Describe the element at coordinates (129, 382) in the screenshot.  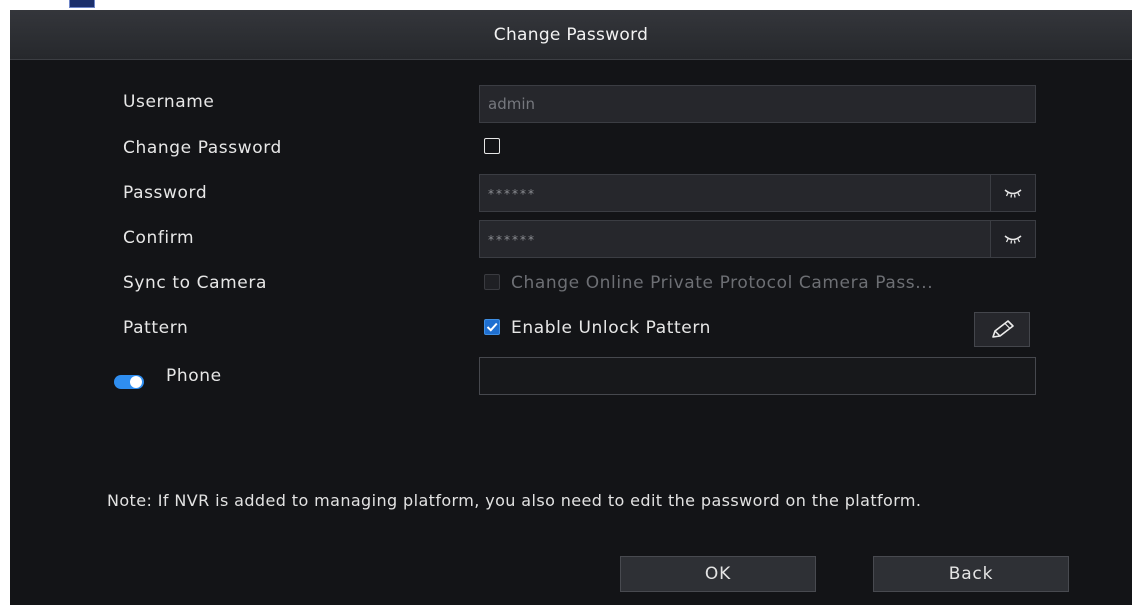
I see `phone-toggle` at that location.